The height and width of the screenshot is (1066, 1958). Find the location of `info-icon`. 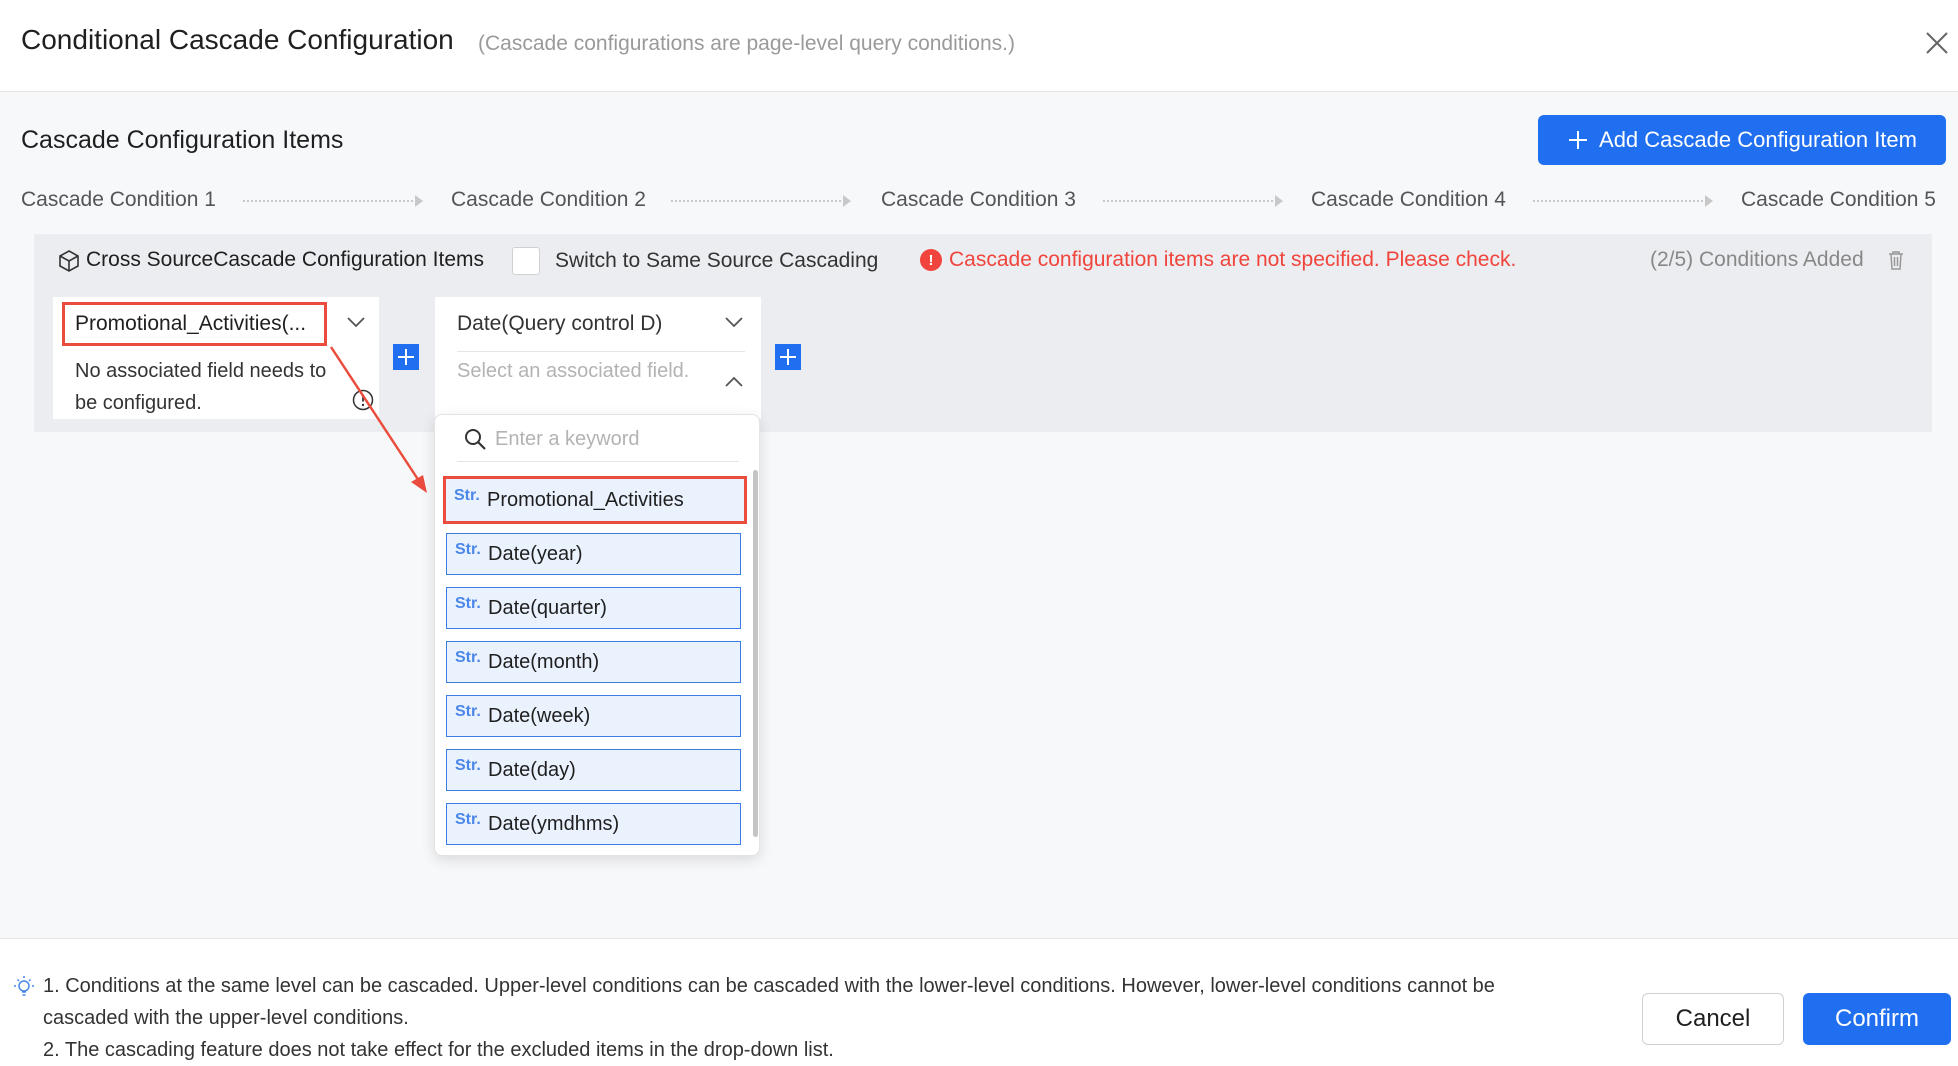

info-icon is located at coordinates (363, 400).